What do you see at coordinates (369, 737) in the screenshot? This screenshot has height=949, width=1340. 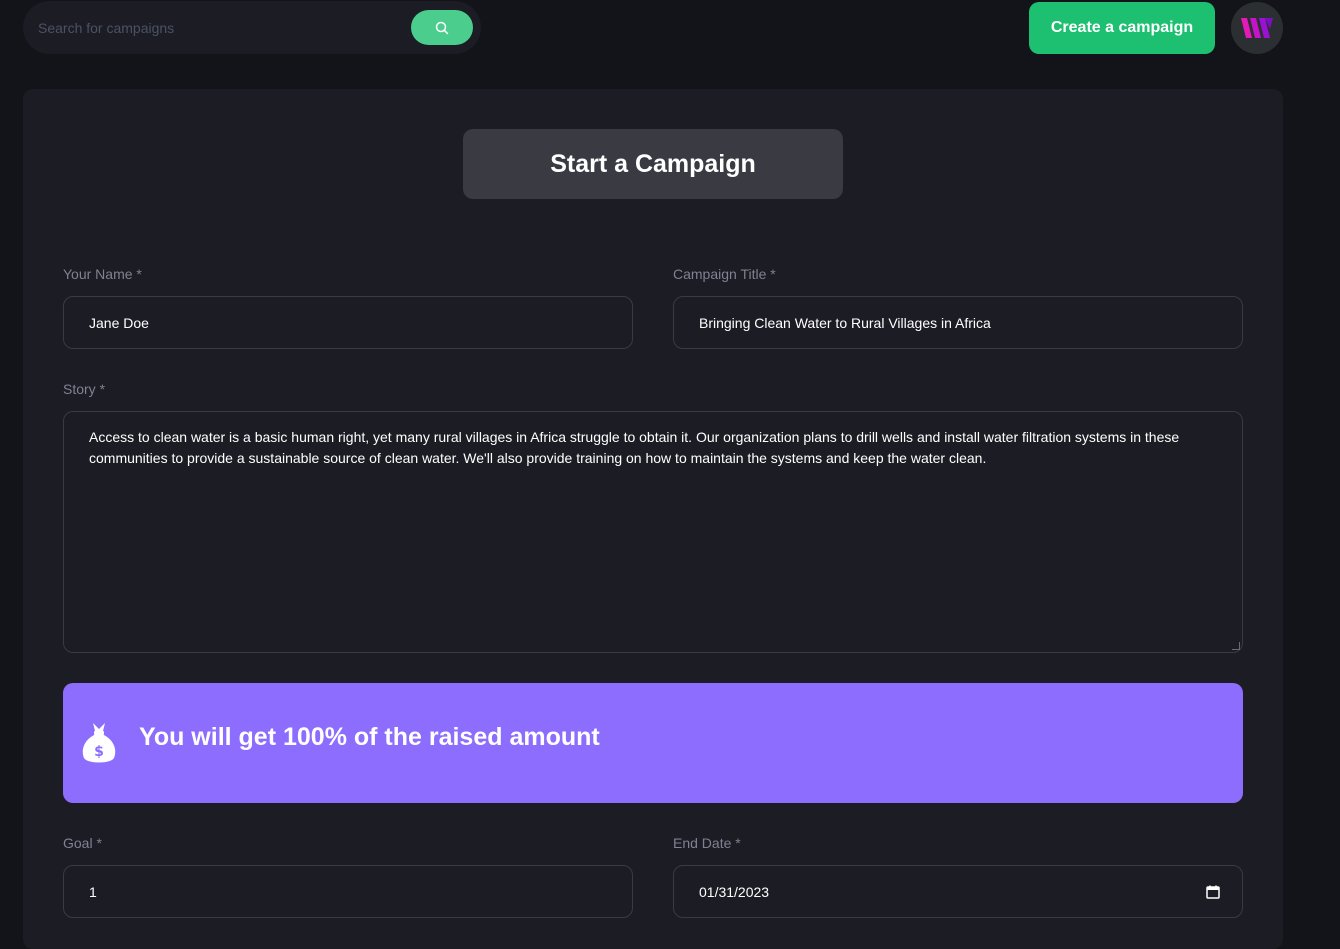 I see `banner-text: You will get 100% of the raised amount` at bounding box center [369, 737].